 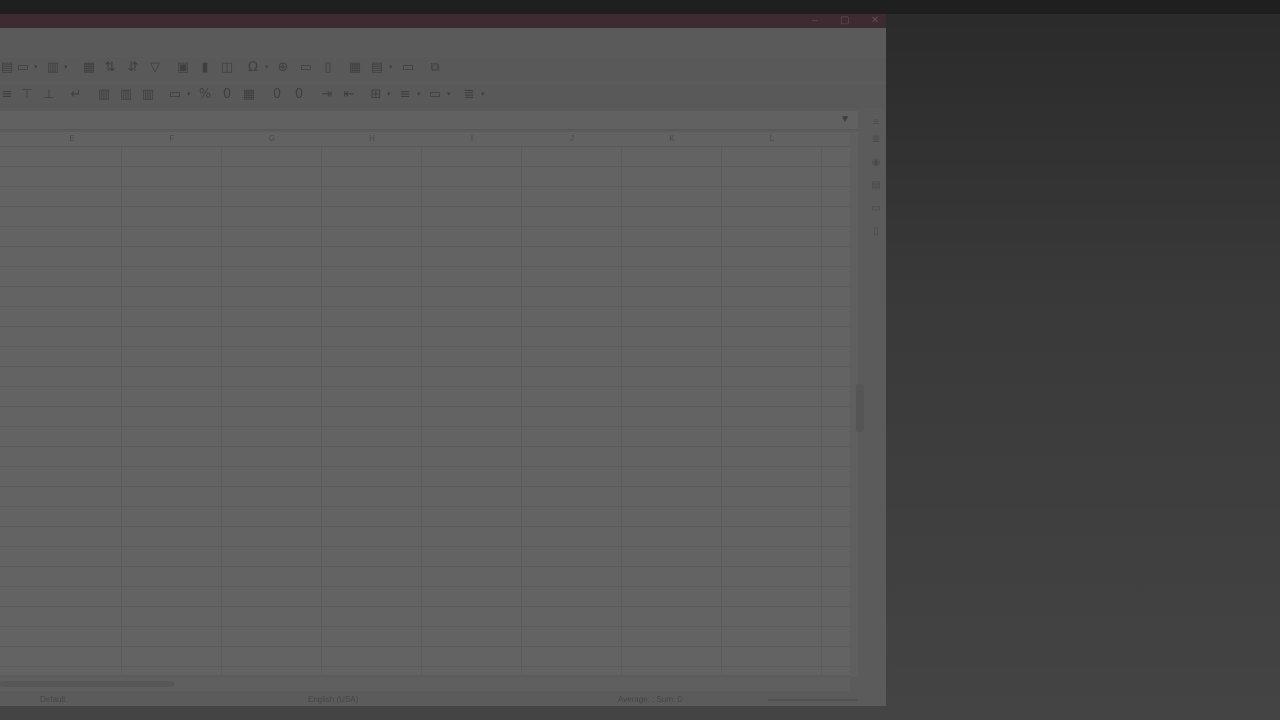 I want to click on column-header: K, so click(x=672, y=139).